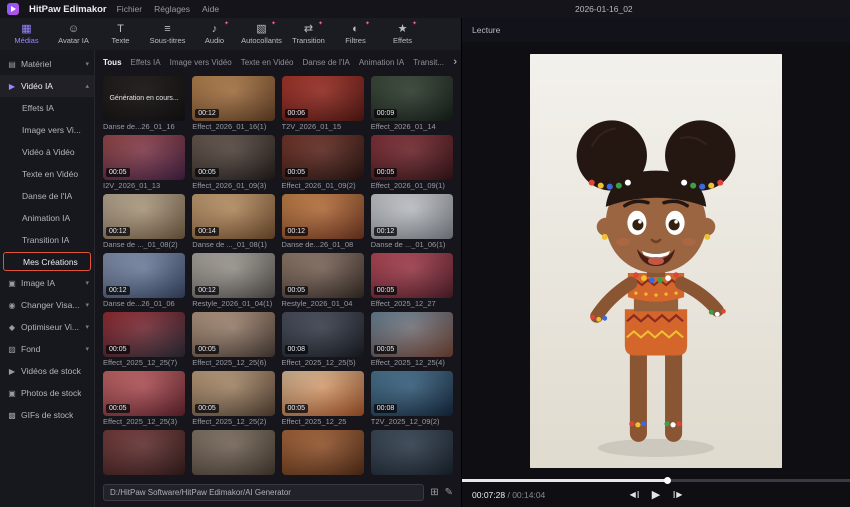 The height and width of the screenshot is (507, 850). Describe the element at coordinates (47, 283) in the screenshot. I see `sidebar-item: ▣ Image IA ▾` at that location.